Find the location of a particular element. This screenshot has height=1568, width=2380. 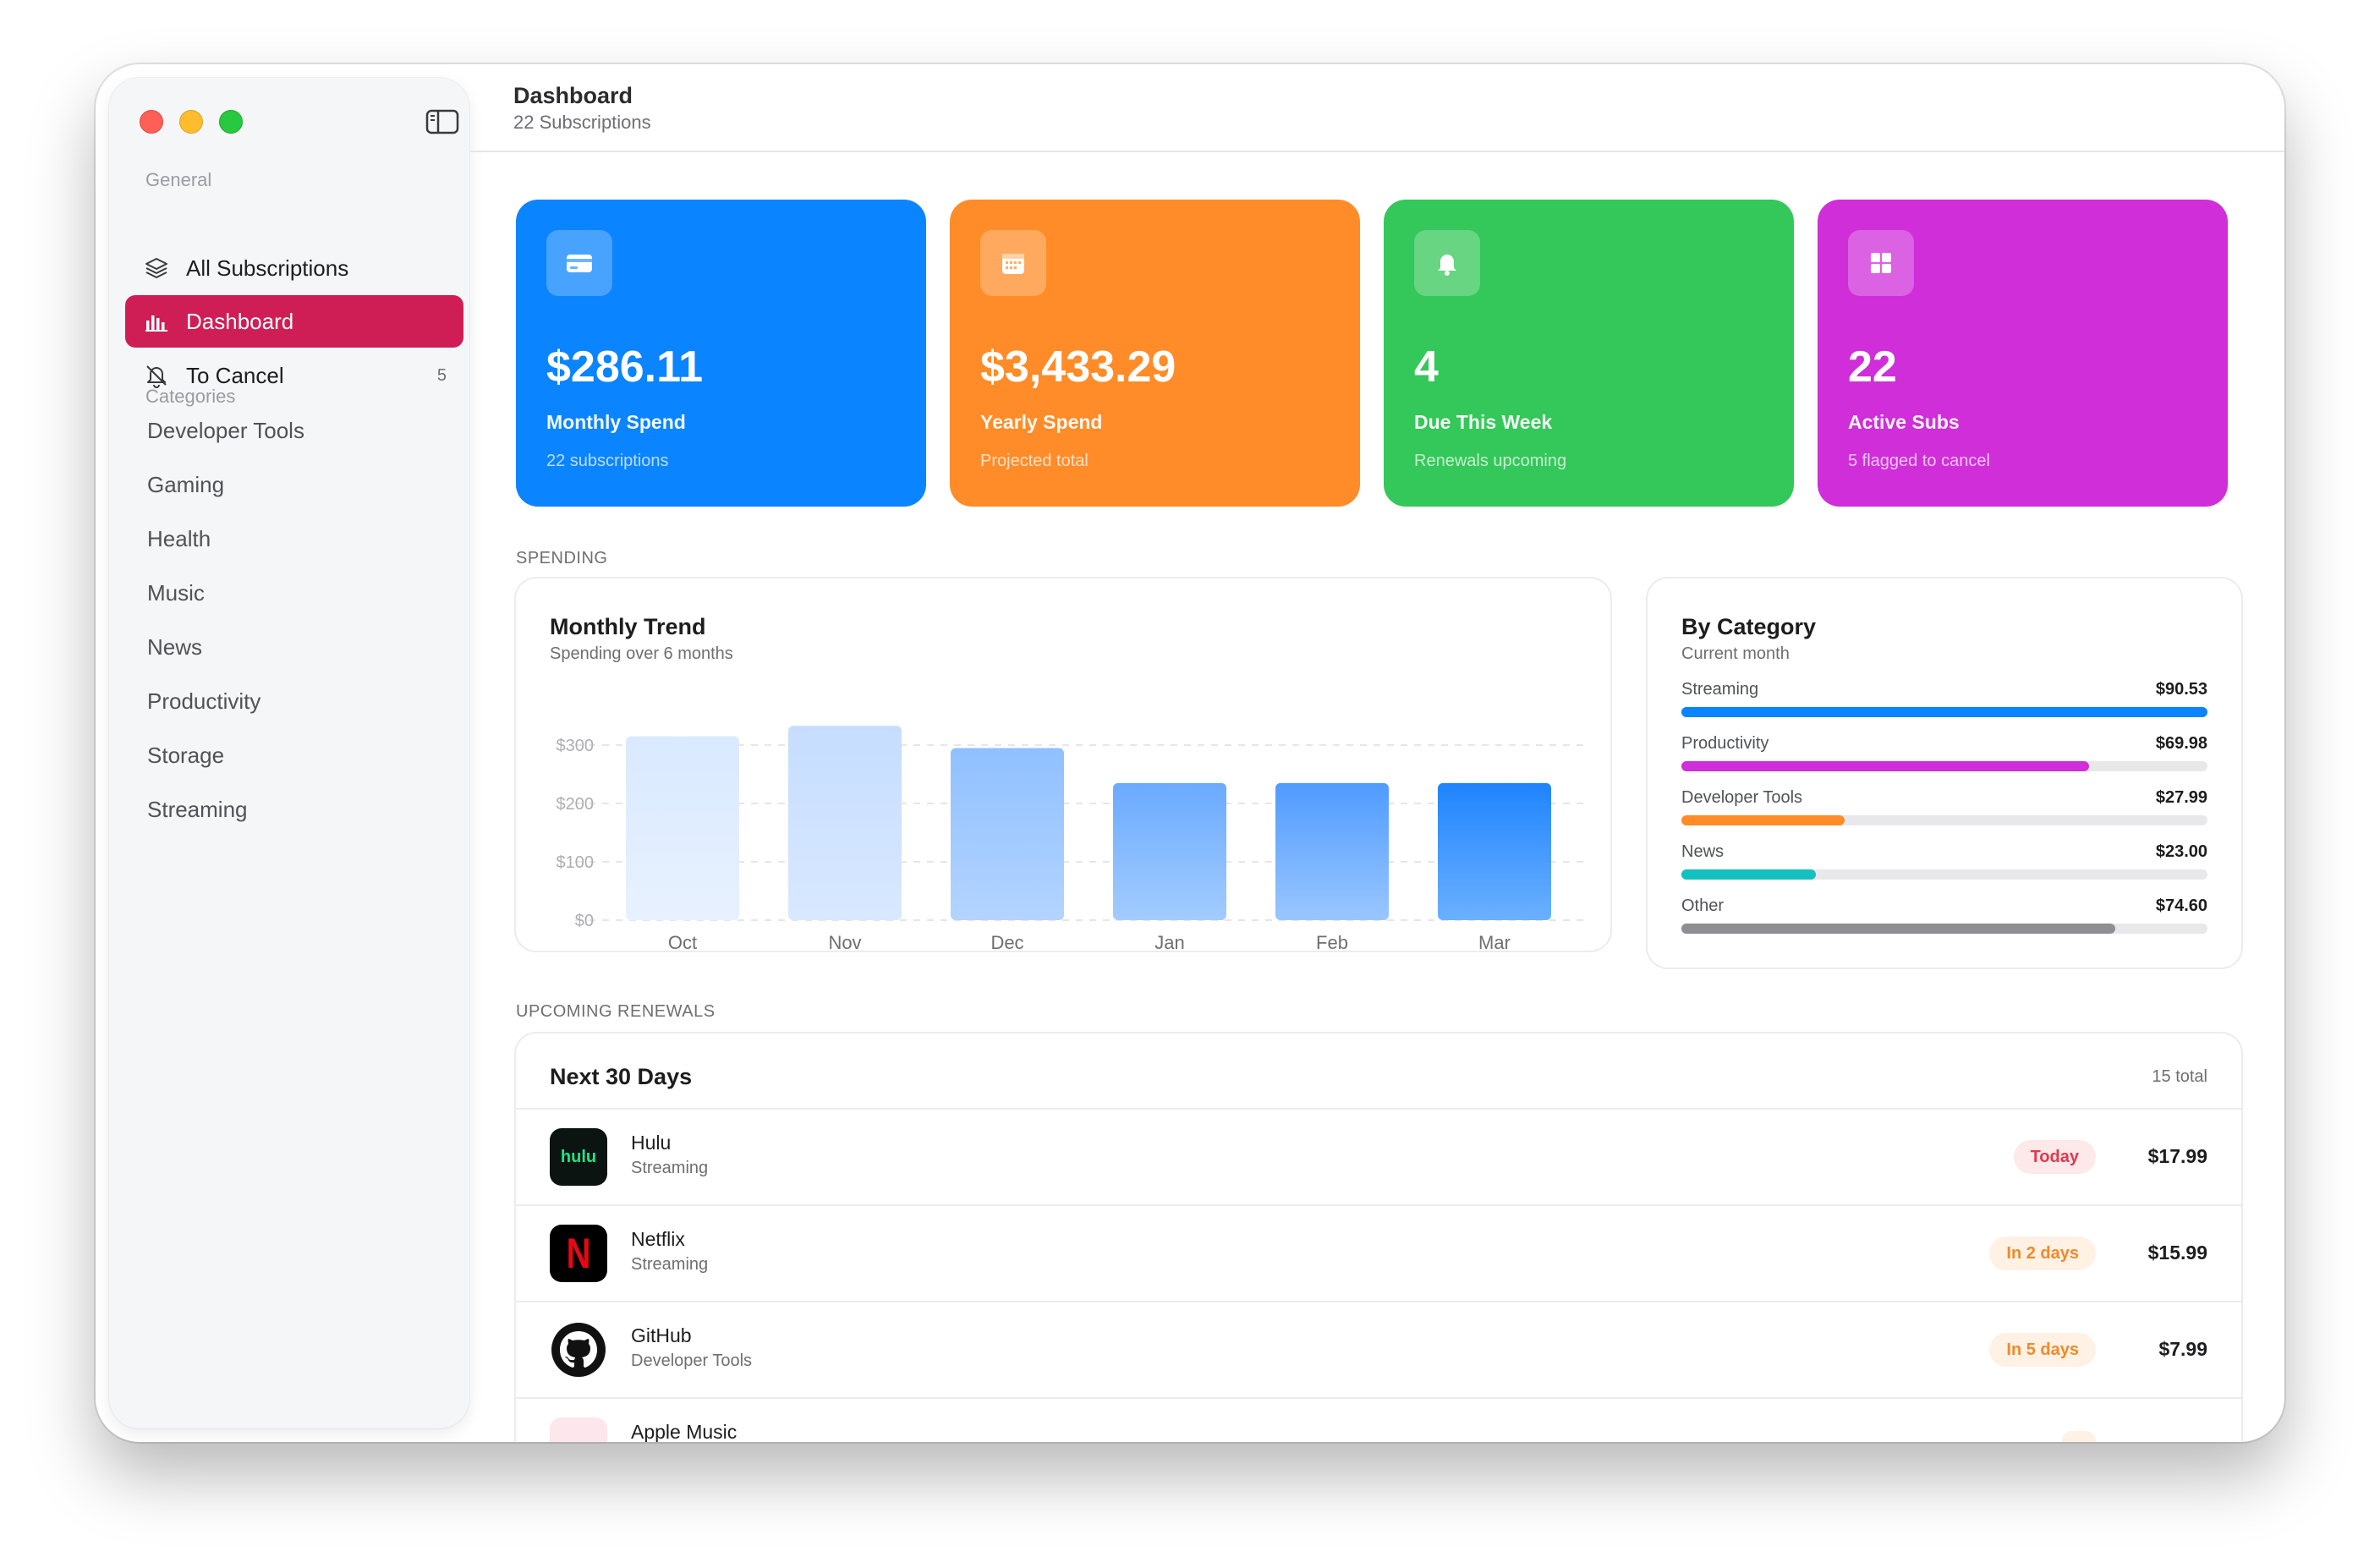

stat-value: $286.11 is located at coordinates (625, 367).